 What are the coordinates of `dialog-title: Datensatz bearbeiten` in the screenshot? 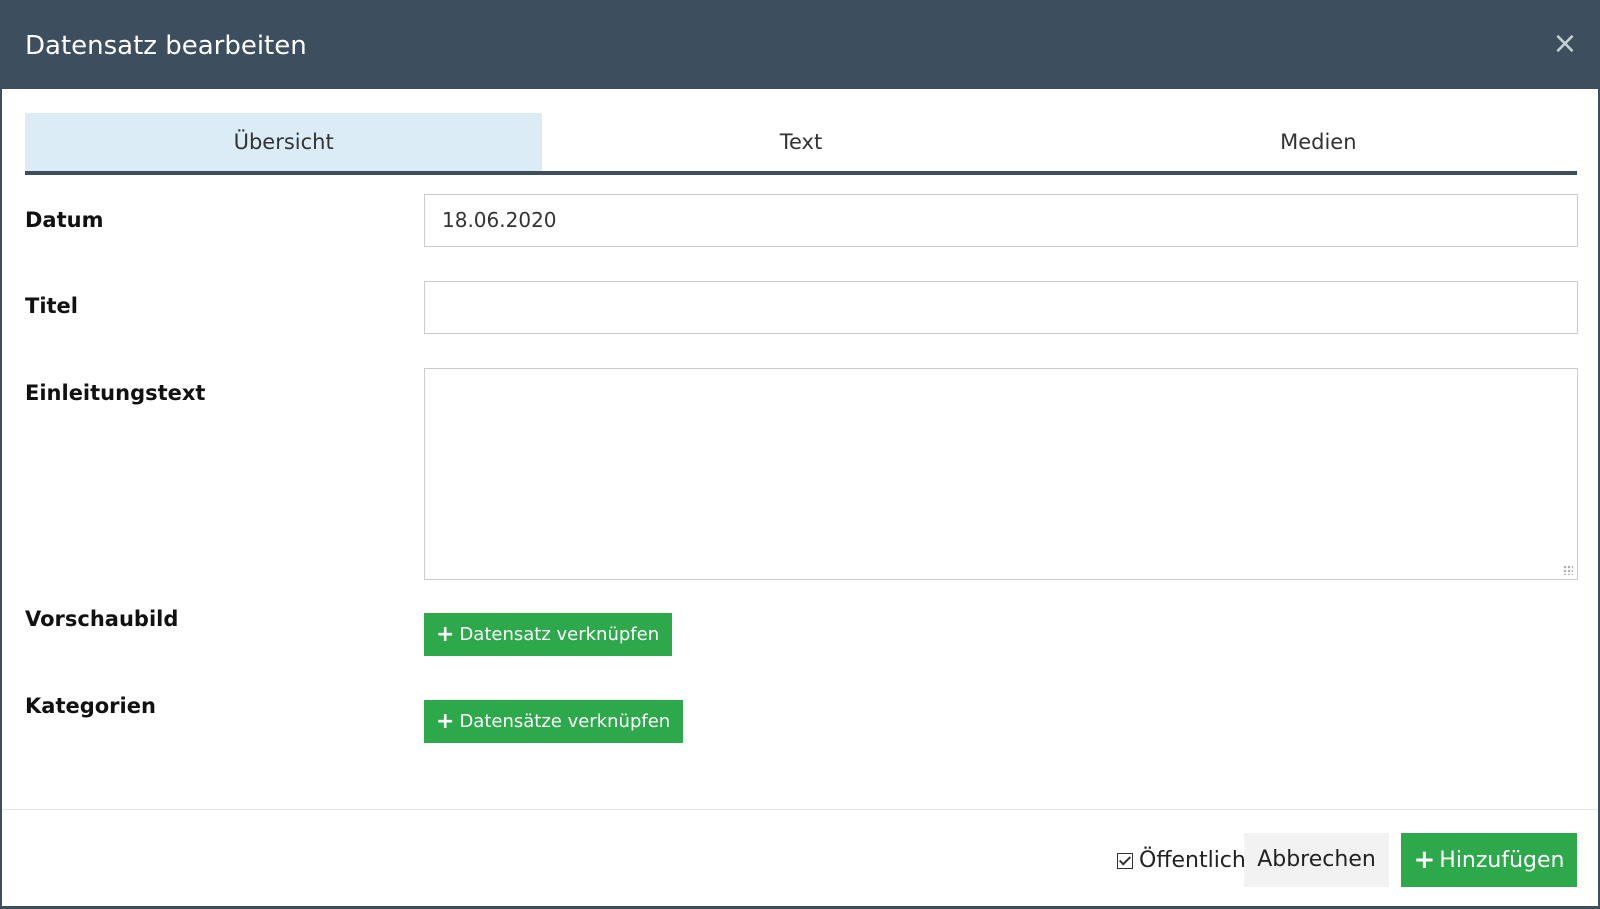 It's located at (166, 46).